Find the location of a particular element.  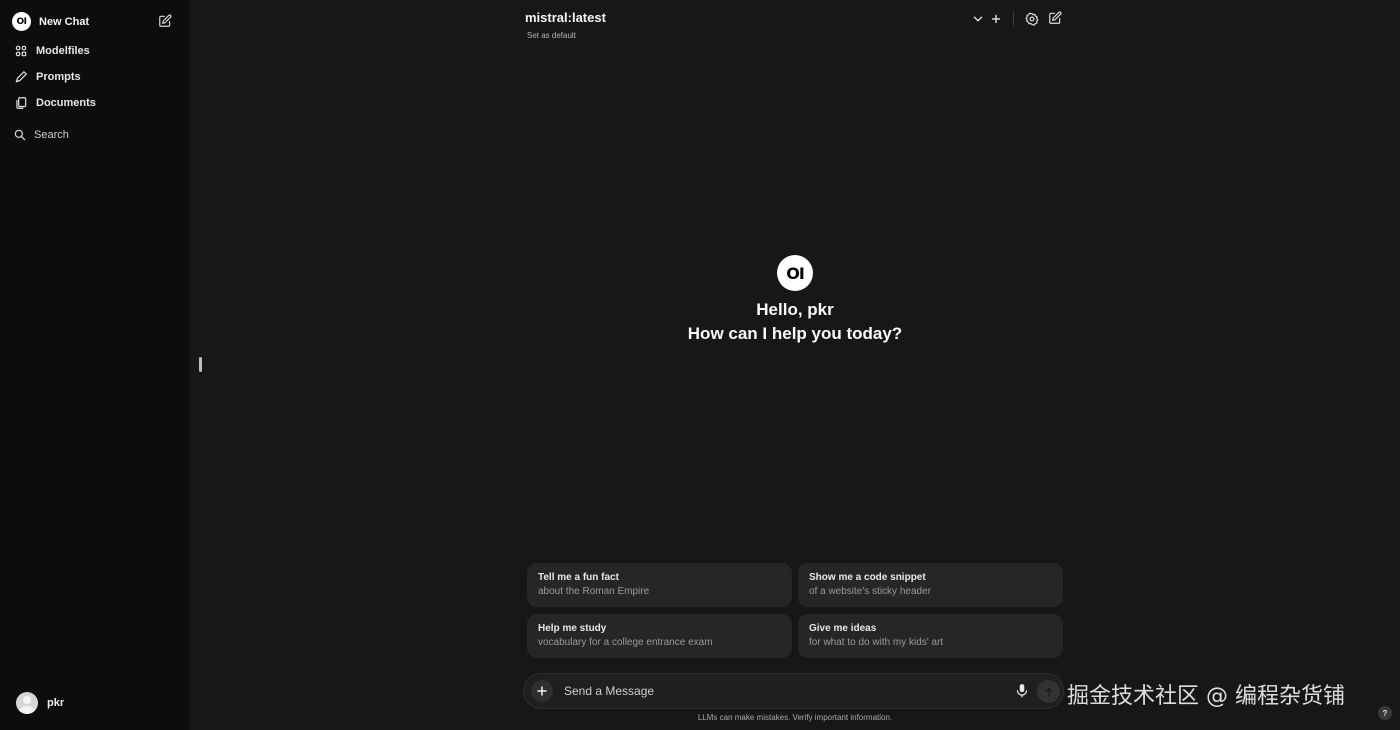

suggestion-subtitle: for what to do with my kids' art is located at coordinates (876, 642).